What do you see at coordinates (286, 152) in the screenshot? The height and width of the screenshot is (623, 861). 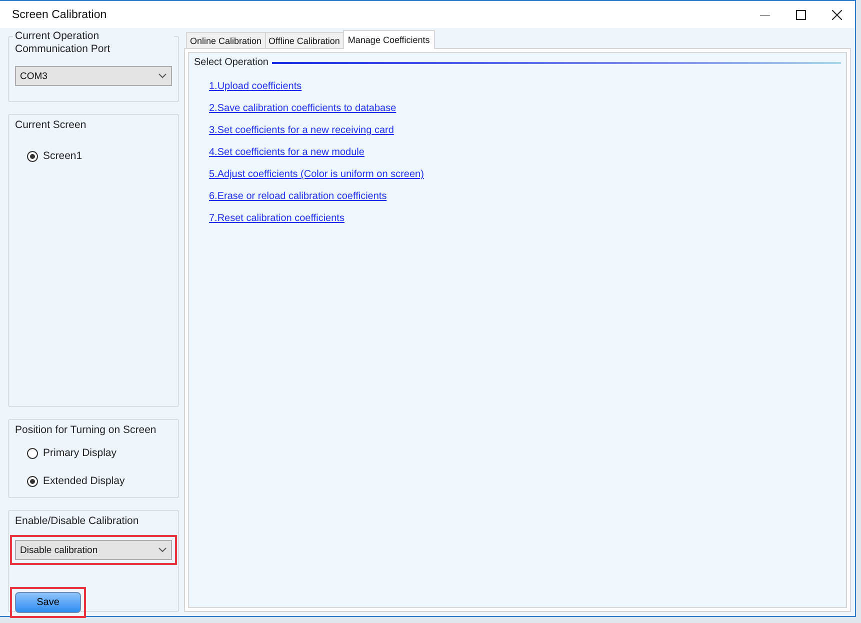 I see `operation-link: 4.Set coefficients for a new module` at bounding box center [286, 152].